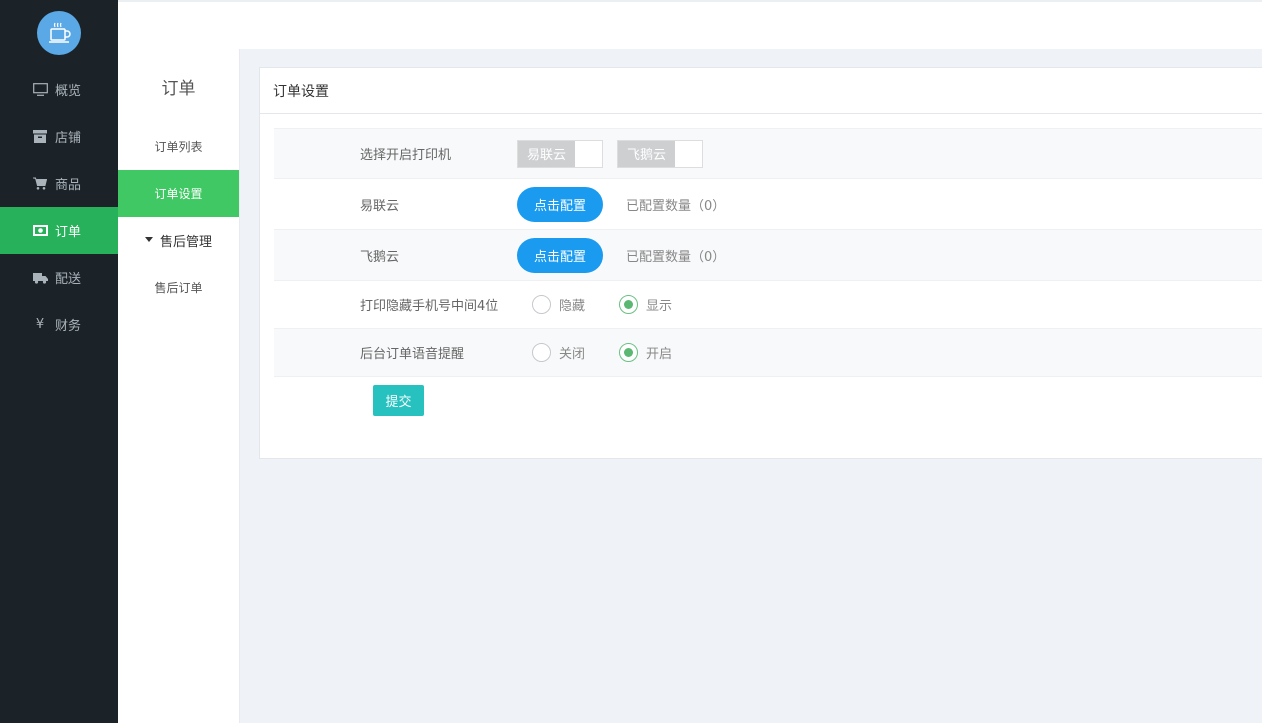 Image resolution: width=1262 pixels, height=723 pixels. Describe the element at coordinates (412, 354) in the screenshot. I see `voice-alert-label: 后台订单语音提醒` at that location.